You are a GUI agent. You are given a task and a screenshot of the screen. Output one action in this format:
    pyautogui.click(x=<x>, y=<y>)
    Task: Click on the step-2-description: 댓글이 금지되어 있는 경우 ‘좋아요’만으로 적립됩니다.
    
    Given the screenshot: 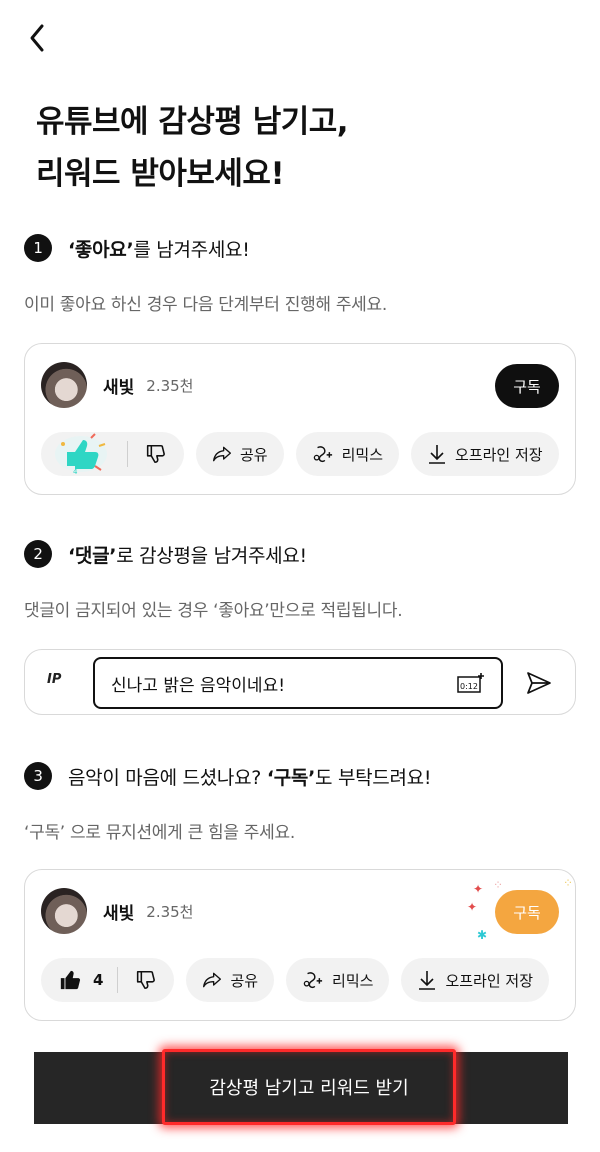 What is the action you would take?
    pyautogui.click(x=213, y=611)
    